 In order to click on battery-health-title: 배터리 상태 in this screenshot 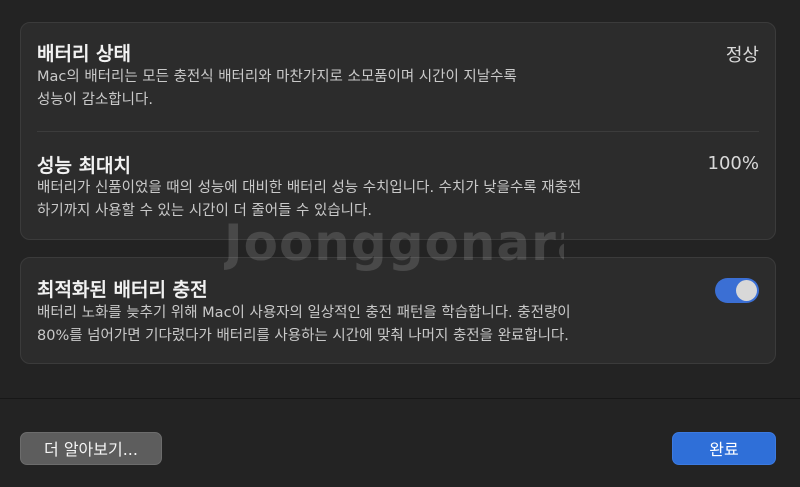, I will do `click(84, 54)`.